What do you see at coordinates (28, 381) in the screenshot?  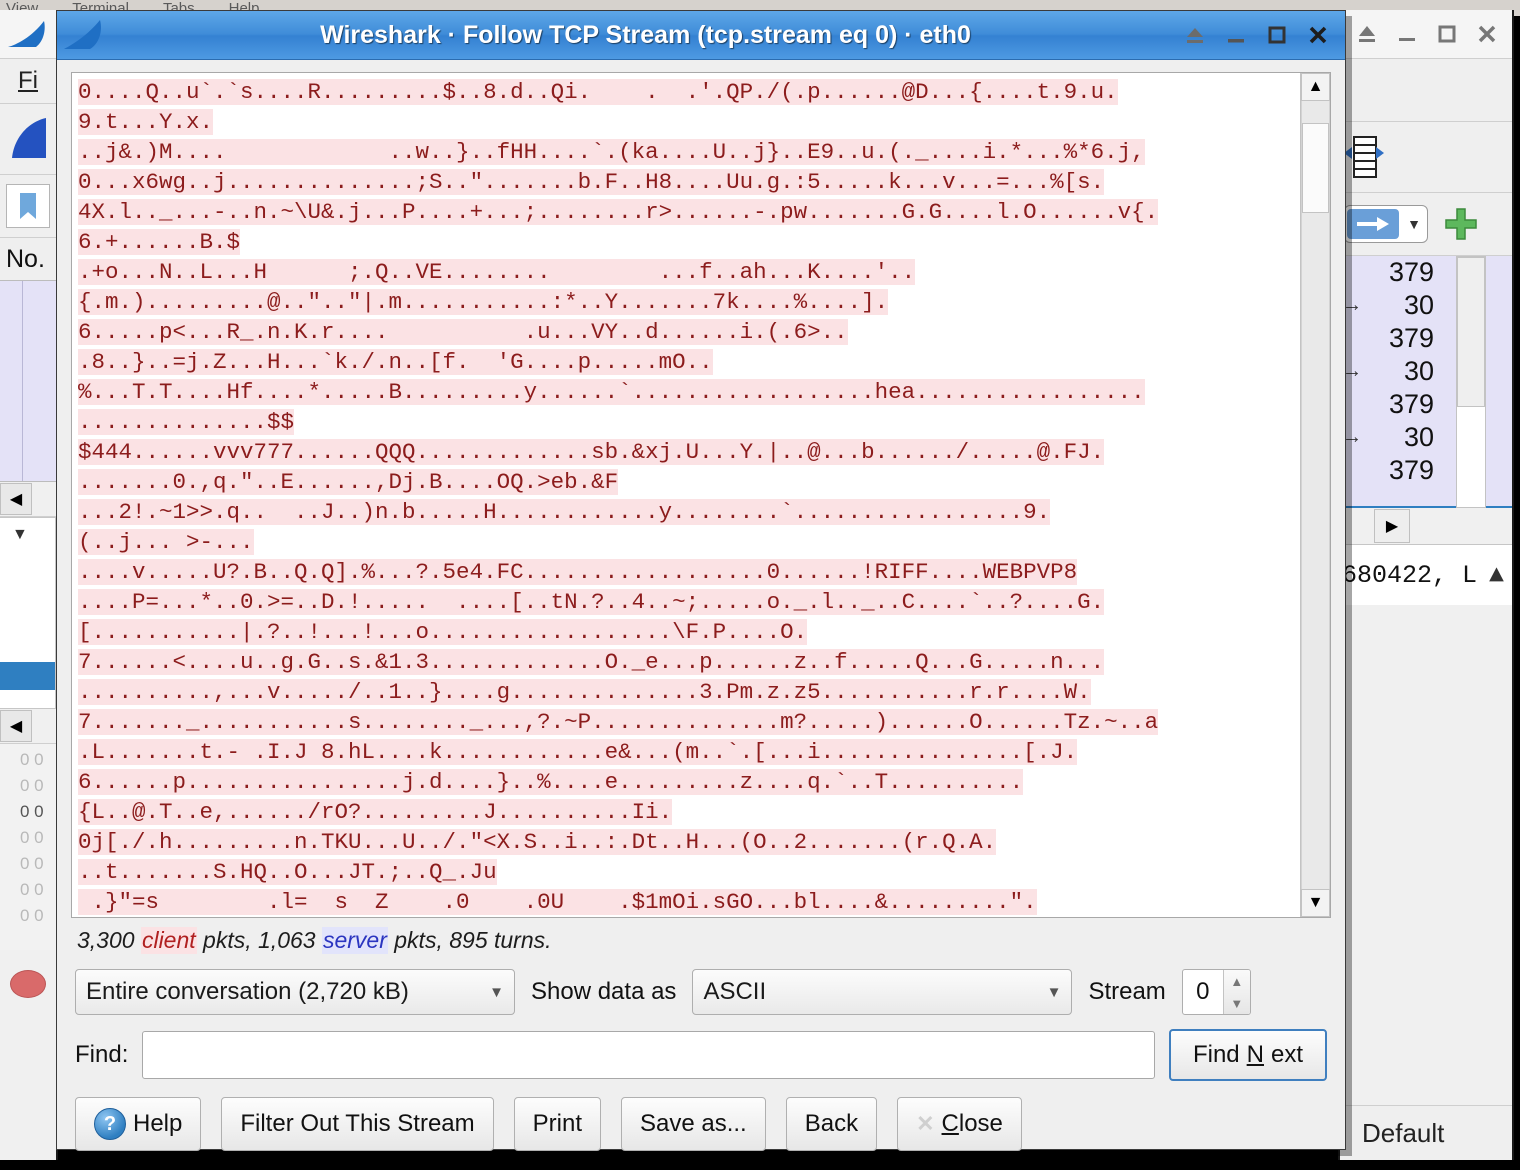 I see `bg-left-packet-list` at bounding box center [28, 381].